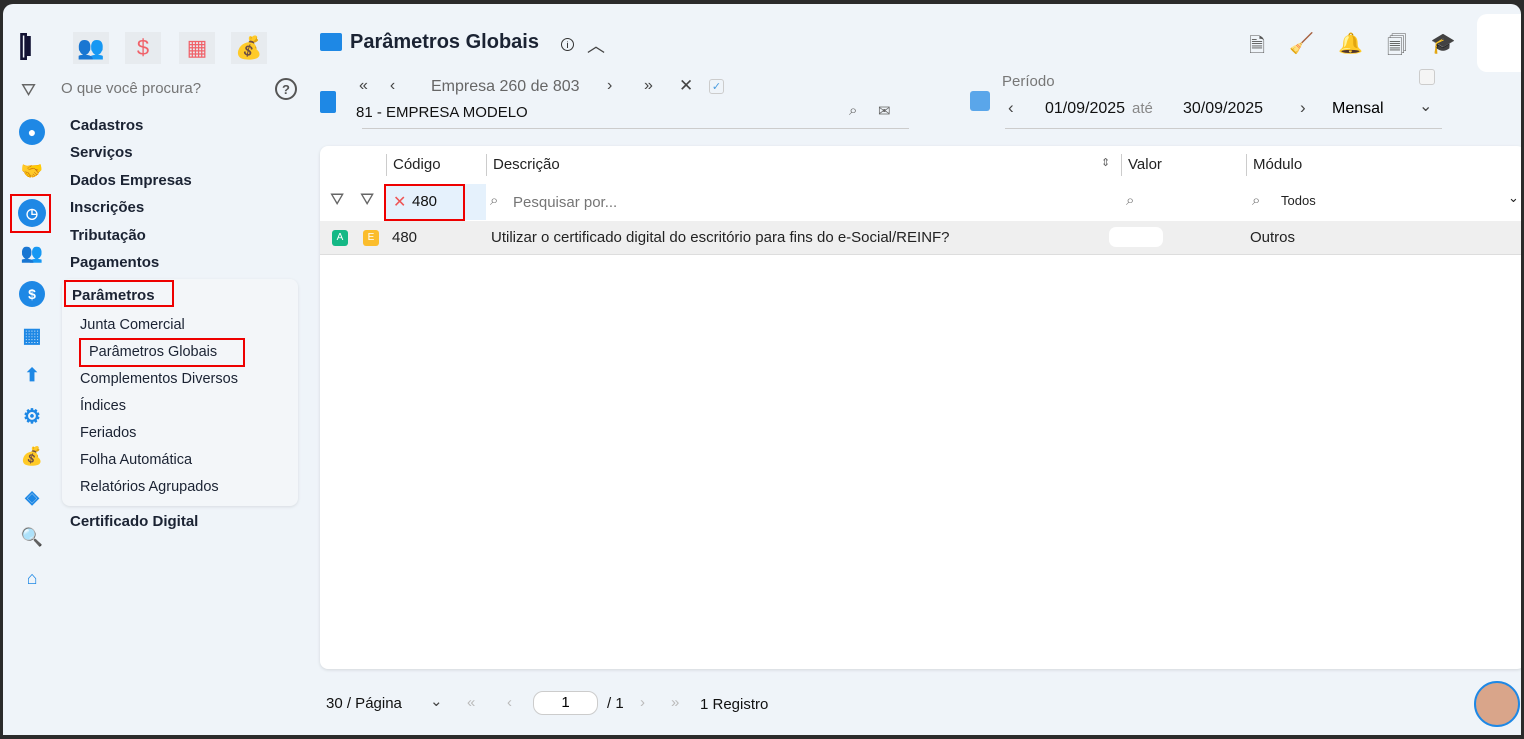 The width and height of the screenshot is (1524, 739). What do you see at coordinates (392, 86) in the screenshot?
I see `prev-company-button: ‹` at bounding box center [392, 86].